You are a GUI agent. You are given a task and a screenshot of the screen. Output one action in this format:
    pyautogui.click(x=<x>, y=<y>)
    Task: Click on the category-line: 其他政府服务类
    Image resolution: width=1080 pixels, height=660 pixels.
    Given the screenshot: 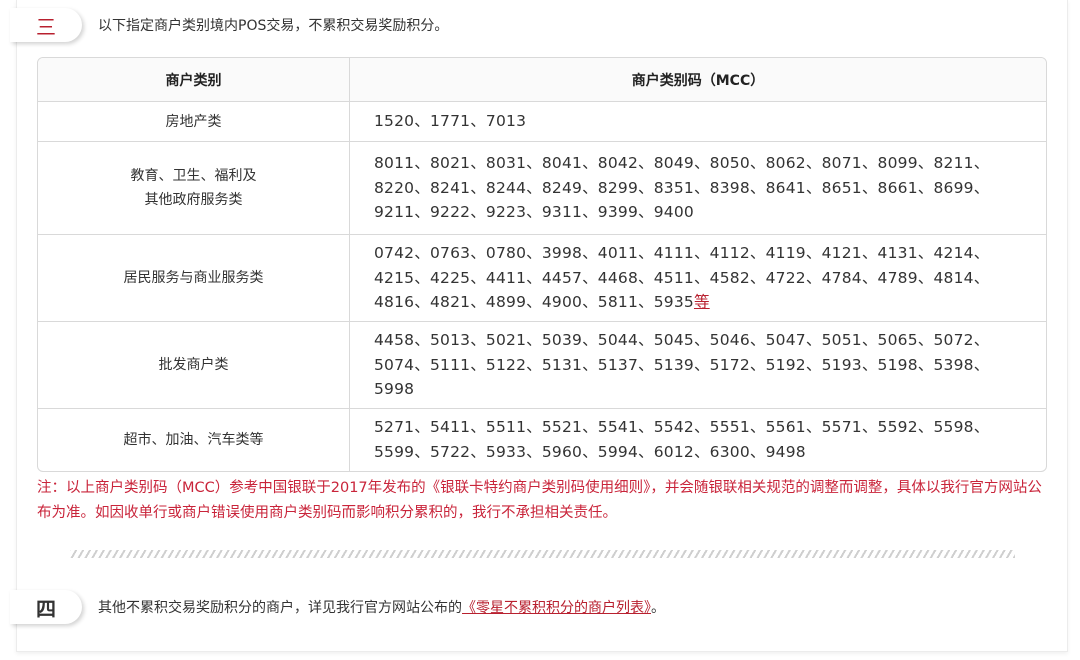 What is the action you would take?
    pyautogui.click(x=193, y=200)
    